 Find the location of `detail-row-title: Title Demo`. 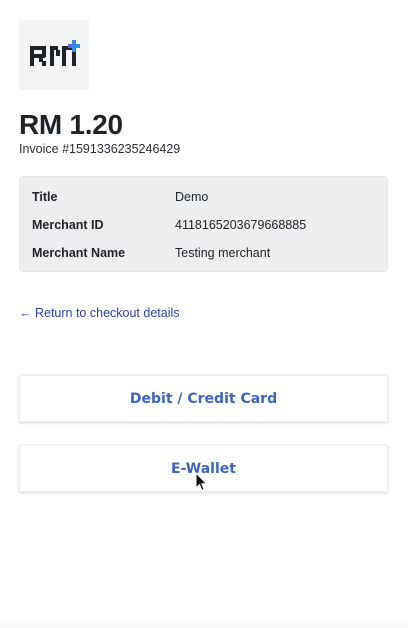

detail-row-title: Title Demo is located at coordinates (203, 197).